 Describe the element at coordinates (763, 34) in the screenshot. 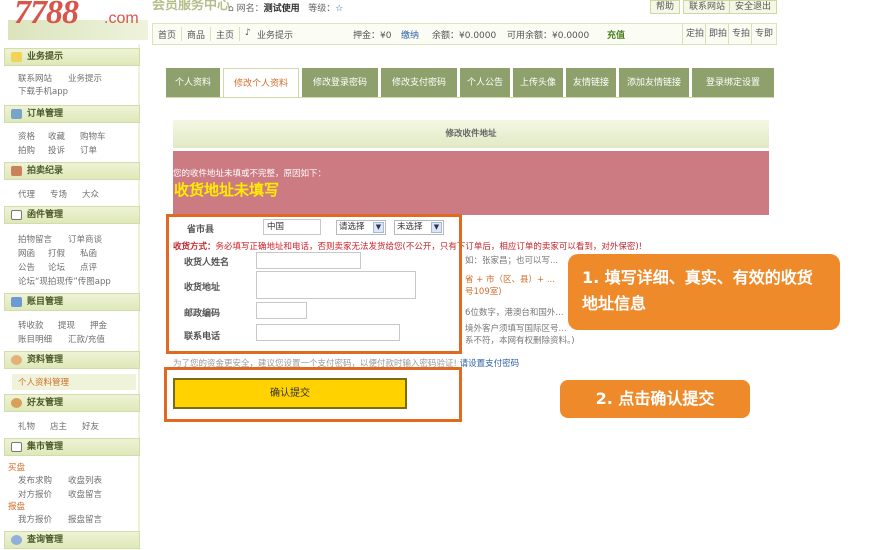

I see `nav-special-instant: 专即` at that location.